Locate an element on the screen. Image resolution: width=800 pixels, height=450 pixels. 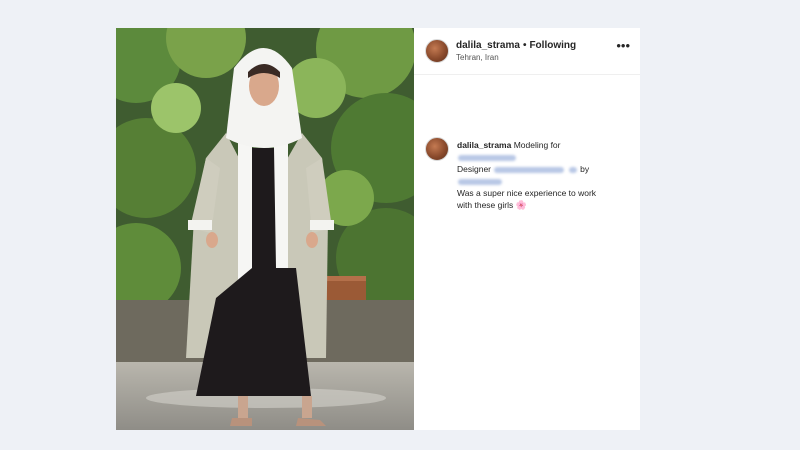
caption-username: dalila_strama is located at coordinates (484, 145).